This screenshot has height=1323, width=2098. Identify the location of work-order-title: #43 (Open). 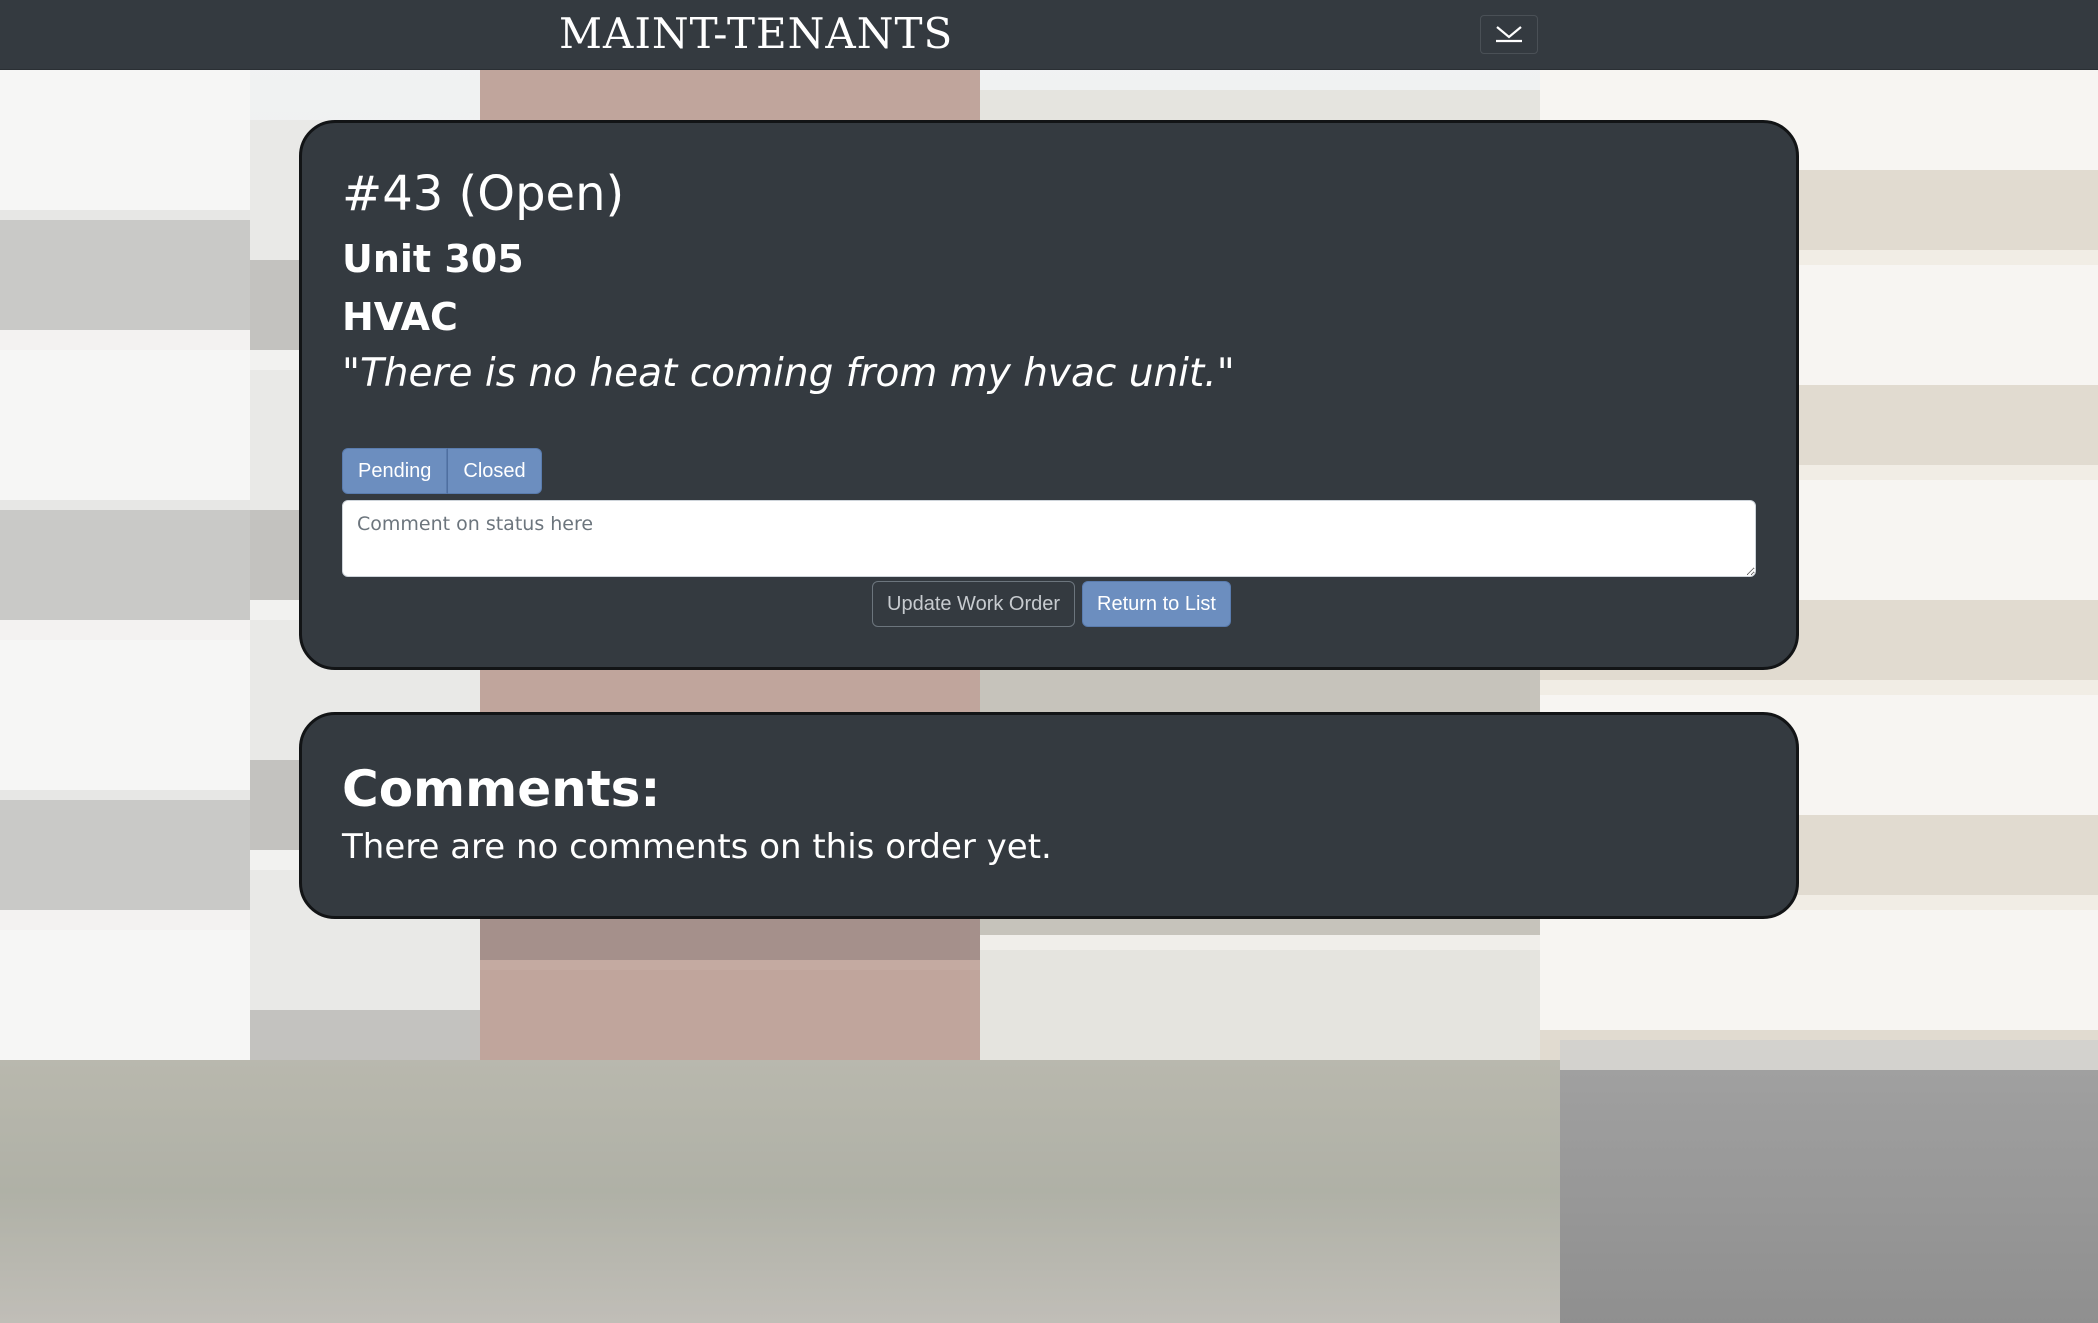
(483, 194).